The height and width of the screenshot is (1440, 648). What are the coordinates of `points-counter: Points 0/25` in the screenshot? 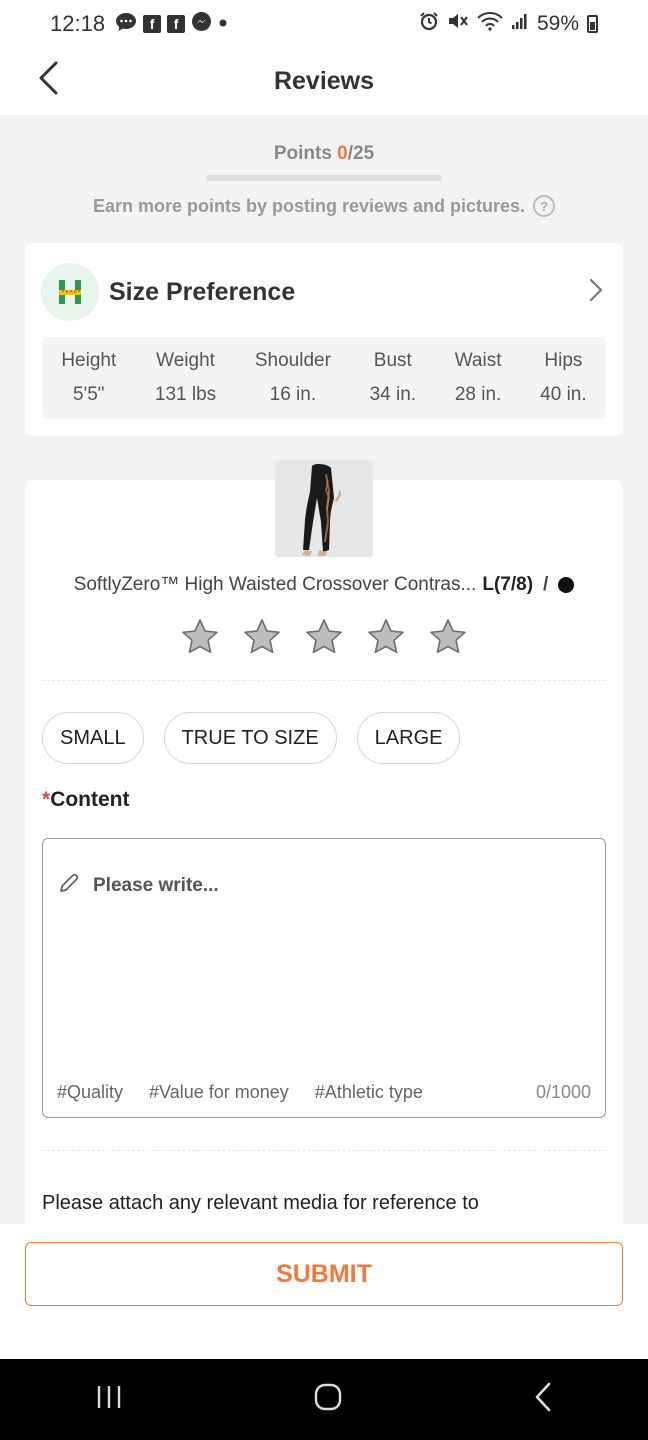 It's located at (324, 154).